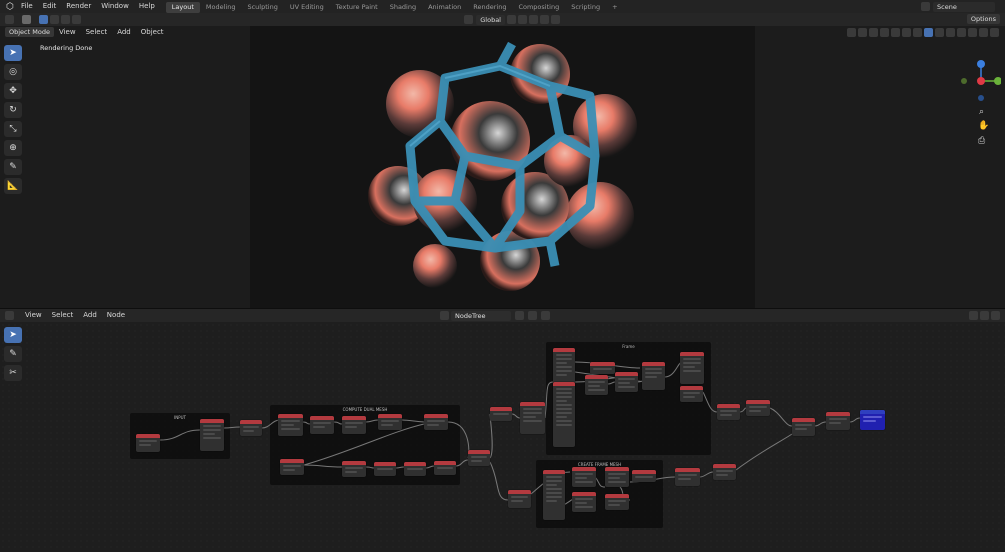  I want to click on node-menu-view: View, so click(33, 315).